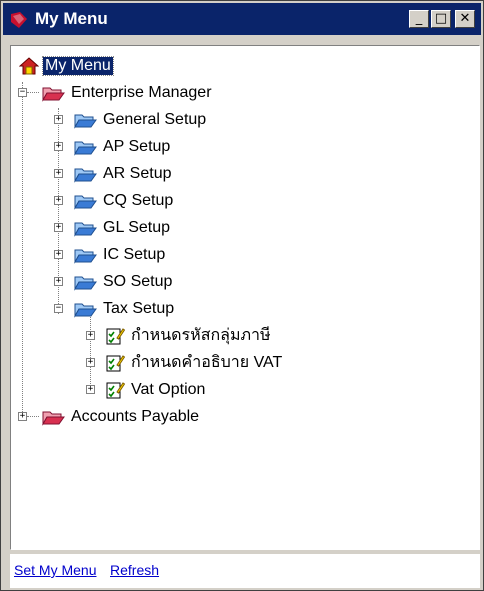 This screenshot has width=484, height=591. I want to click on tree-item-tax-setup: Tax Setup, so click(123, 308).